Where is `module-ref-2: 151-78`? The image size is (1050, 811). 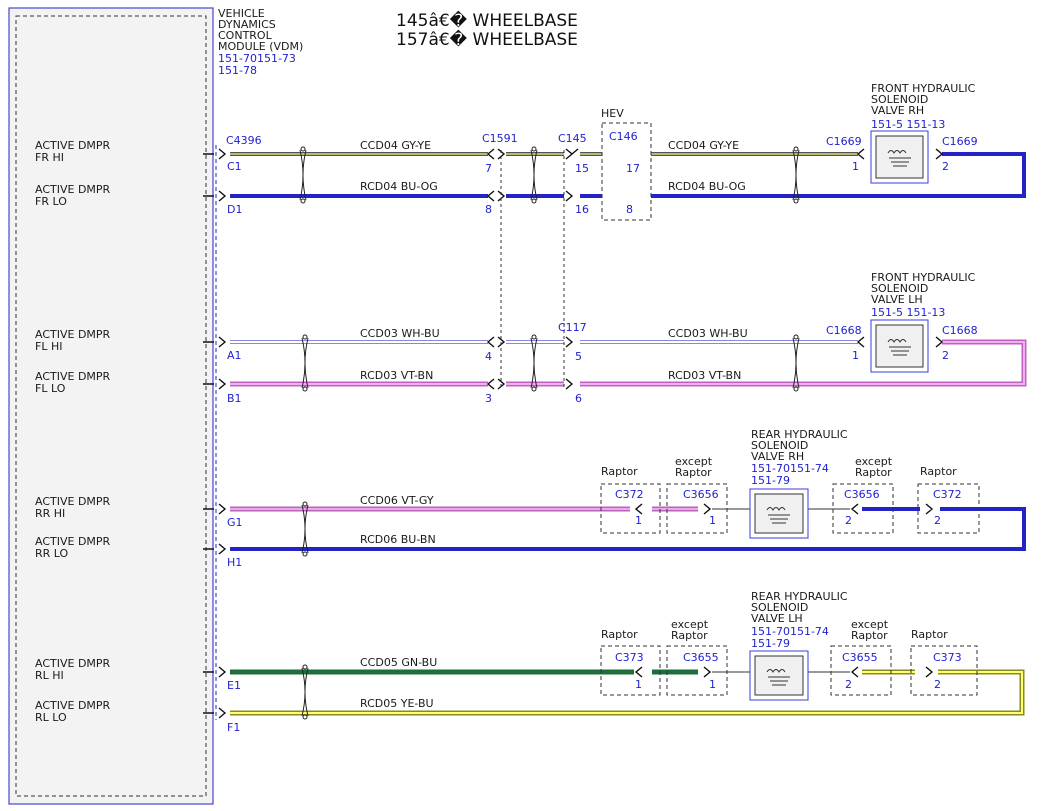 module-ref-2: 151-78 is located at coordinates (237, 70).